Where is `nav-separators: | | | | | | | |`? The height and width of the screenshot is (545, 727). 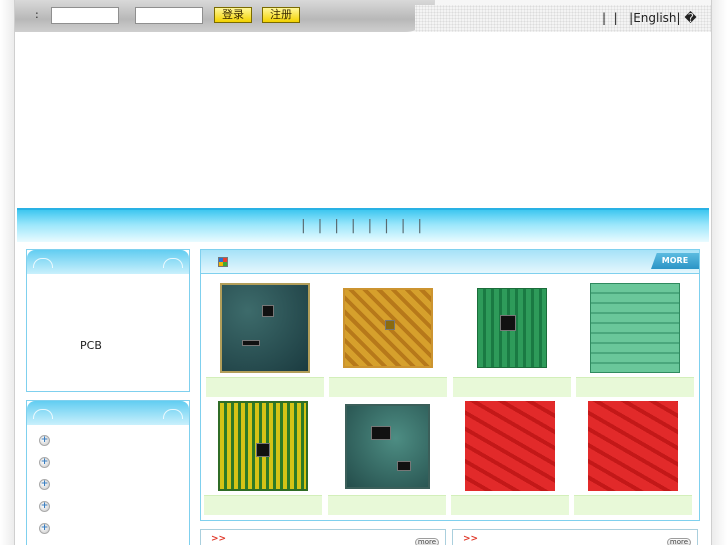 nav-separators: | | | | | | | | is located at coordinates (362, 226).